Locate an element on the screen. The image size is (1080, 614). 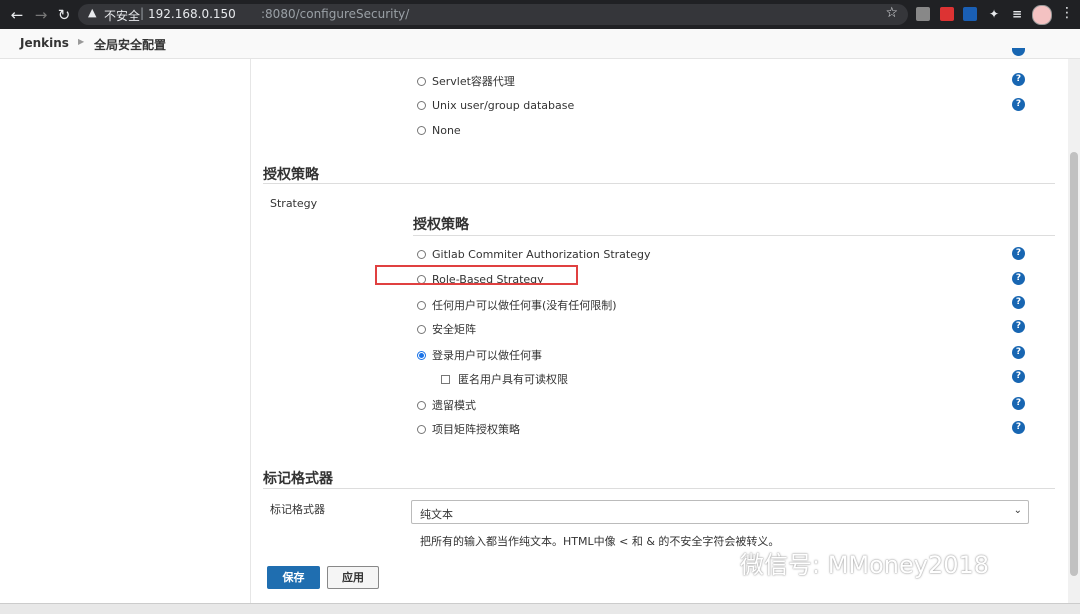
chevron-down-icon: ⌄ is located at coordinates (1017, 510).